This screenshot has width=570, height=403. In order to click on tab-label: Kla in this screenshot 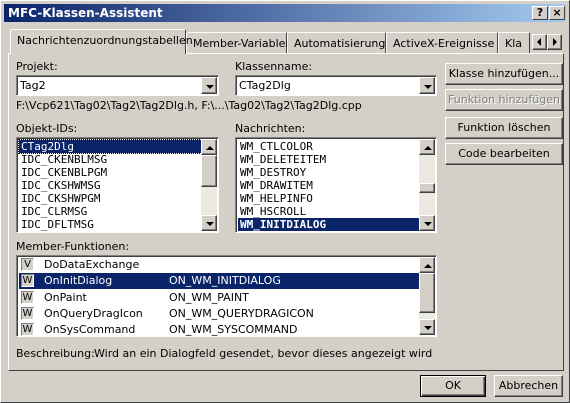, I will do `click(514, 43)`.